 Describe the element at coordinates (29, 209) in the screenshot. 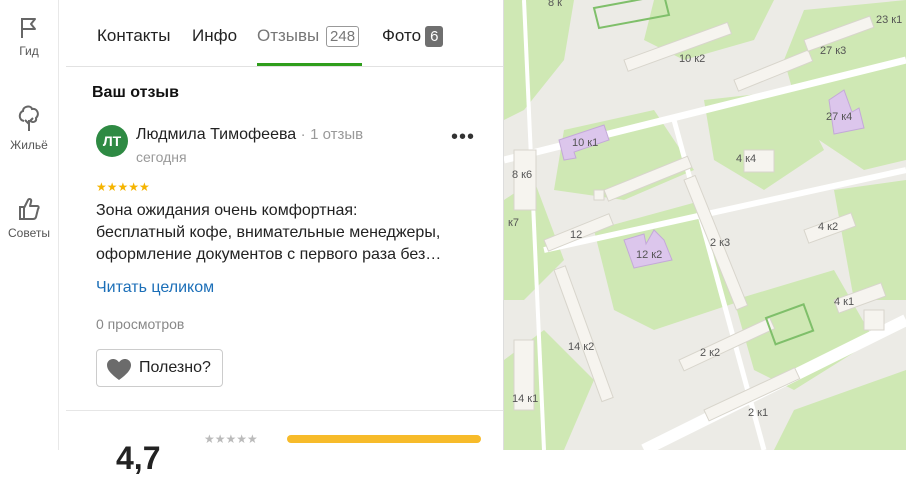

I see `thumb-up-icon` at that location.